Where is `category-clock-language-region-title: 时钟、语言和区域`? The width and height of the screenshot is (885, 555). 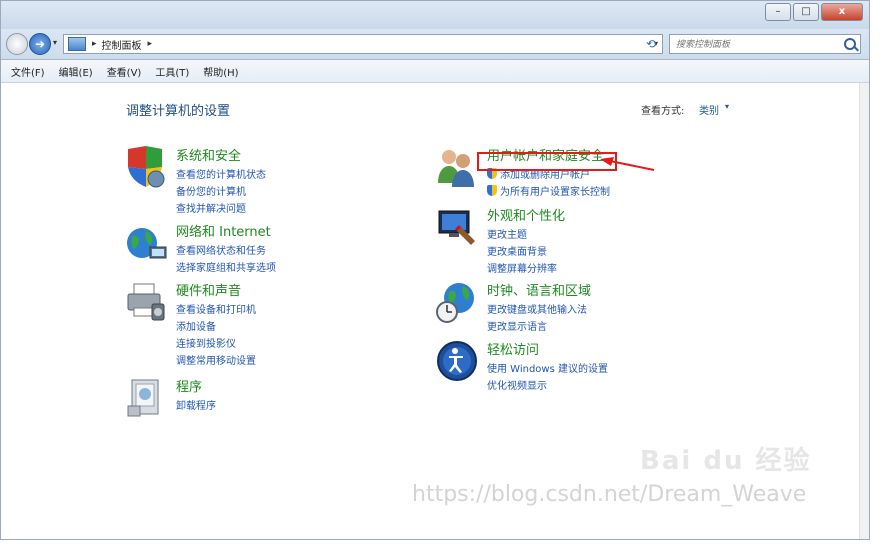 category-clock-language-region-title: 时钟、语言和区域 is located at coordinates (539, 289).